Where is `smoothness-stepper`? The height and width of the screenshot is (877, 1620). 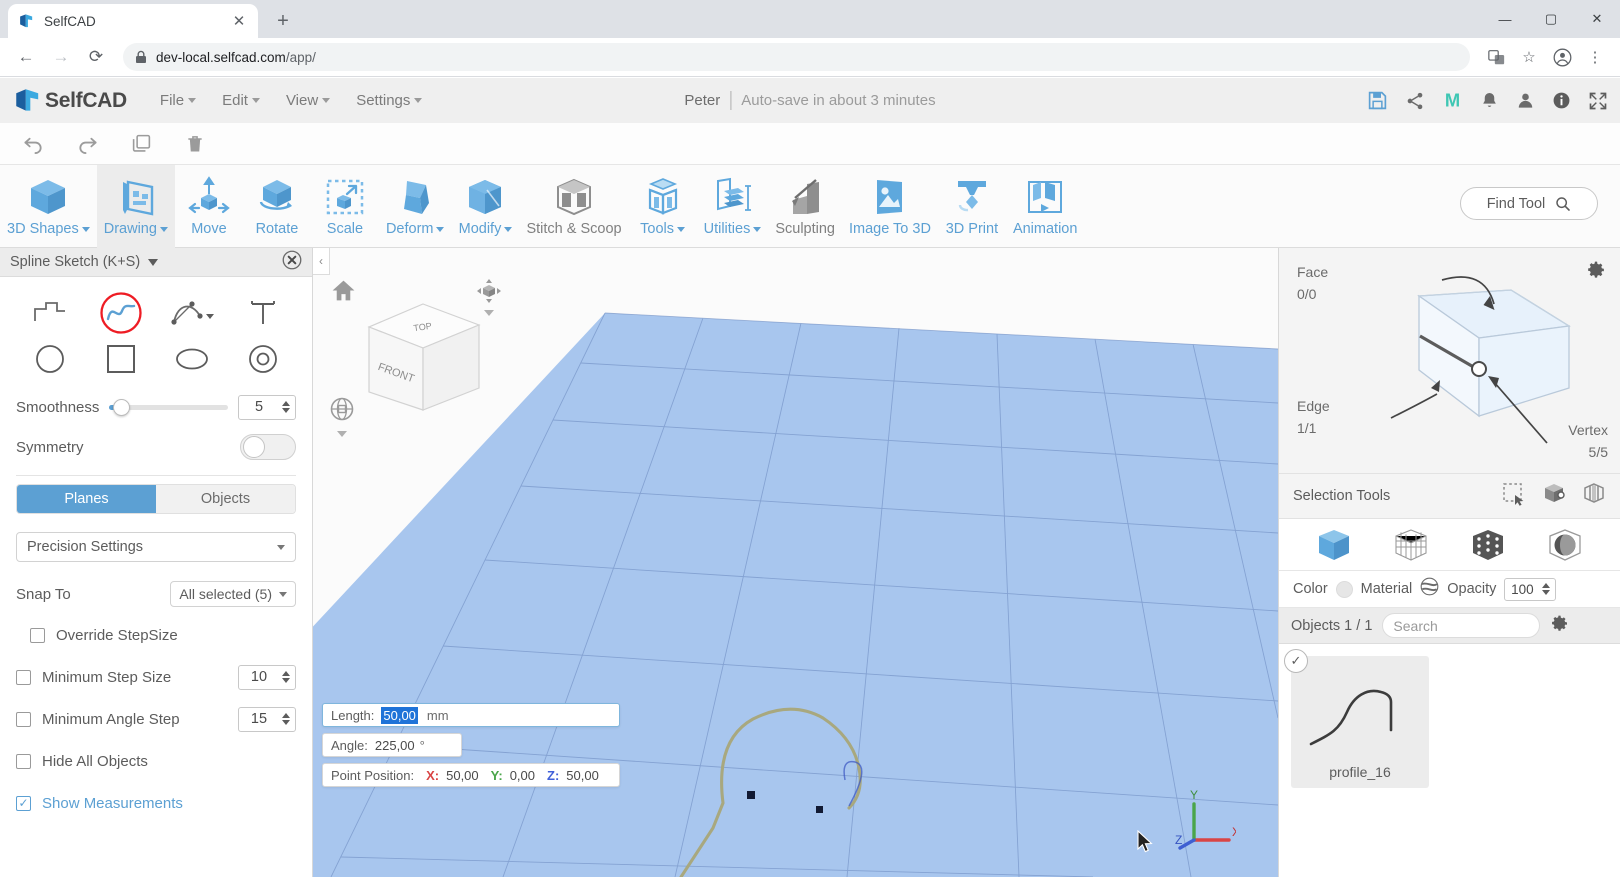 smoothness-stepper is located at coordinates (267, 407).